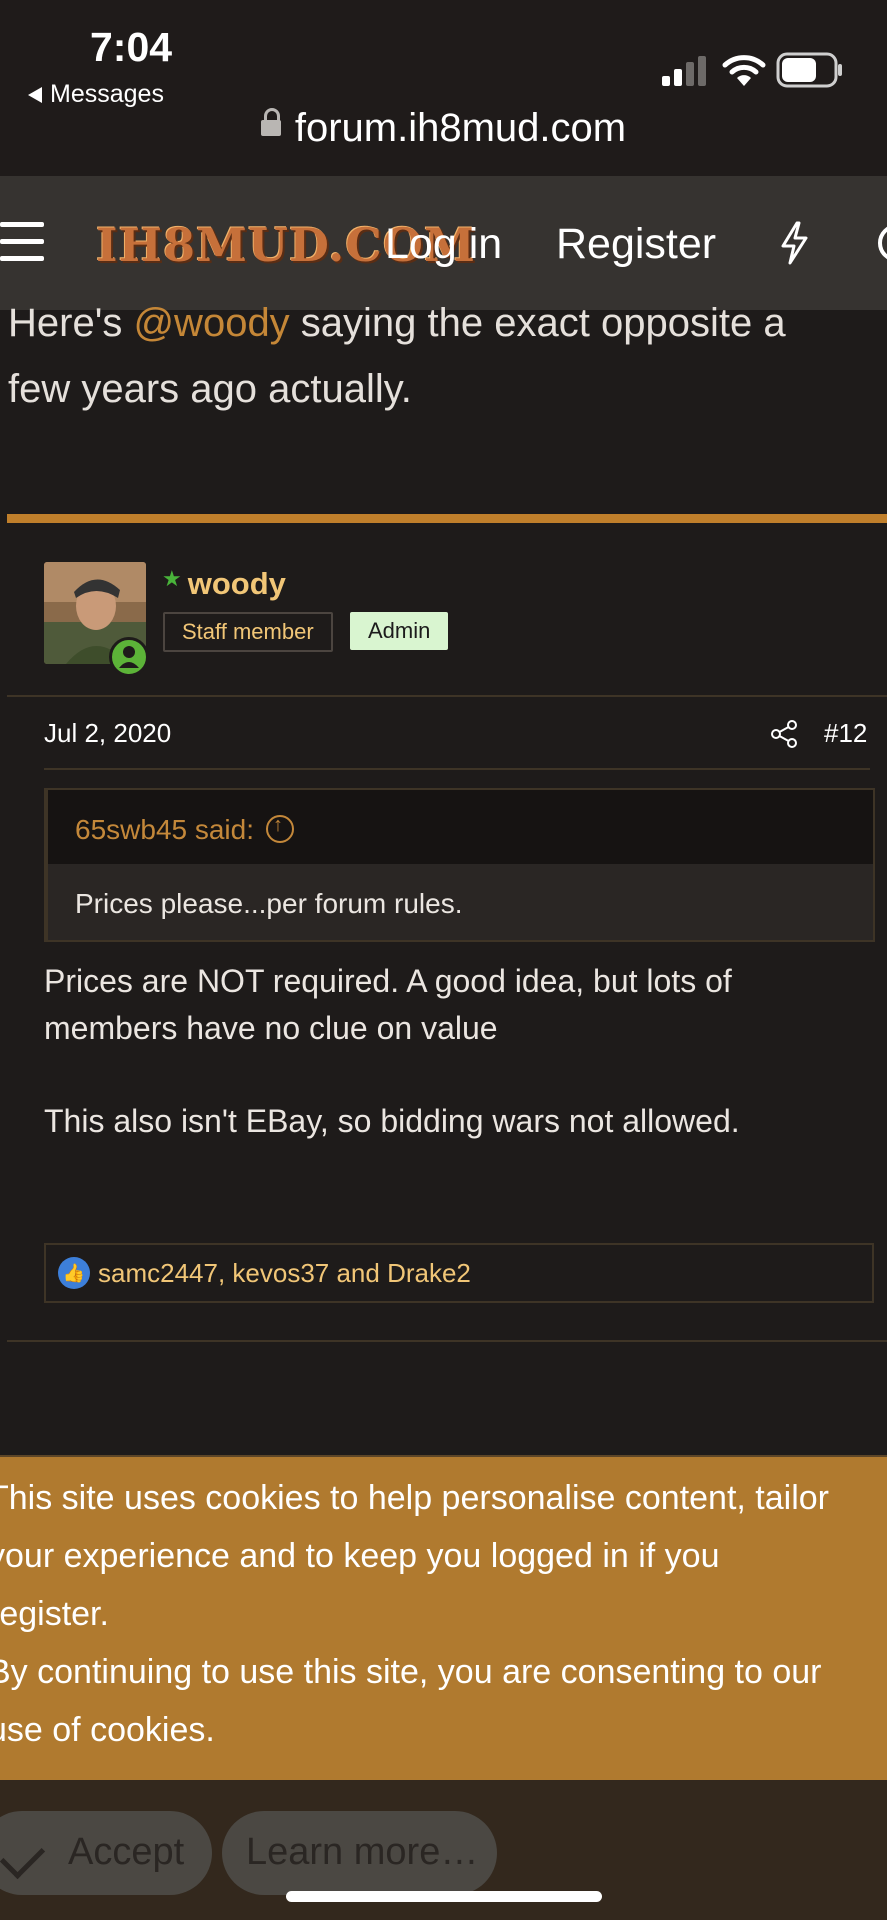 This screenshot has width=887, height=1920. What do you see at coordinates (172, 578) in the screenshot?
I see `star-icon: ★` at bounding box center [172, 578].